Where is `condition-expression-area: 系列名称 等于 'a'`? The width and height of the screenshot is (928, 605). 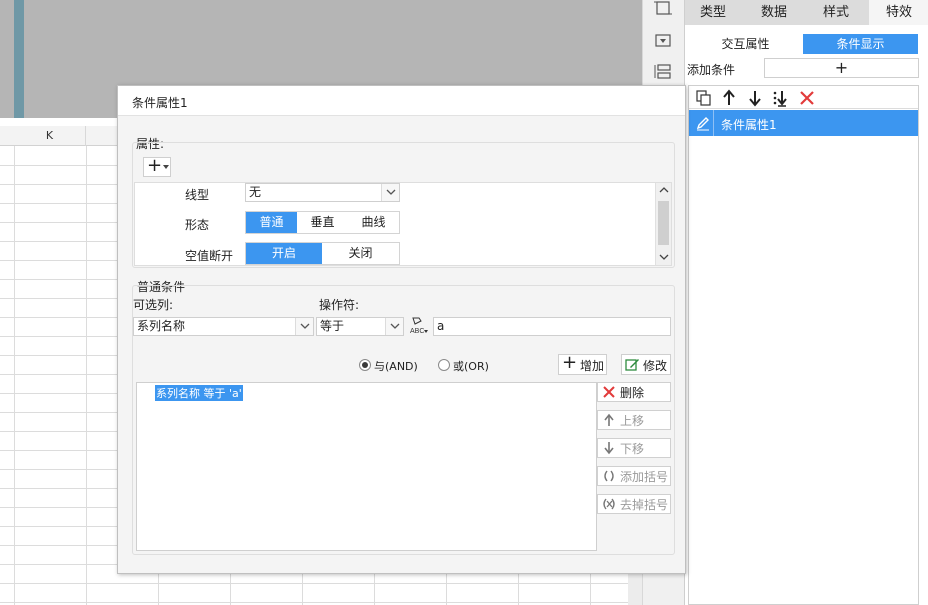
condition-expression-area: 系列名称 等于 'a' is located at coordinates (366, 466).